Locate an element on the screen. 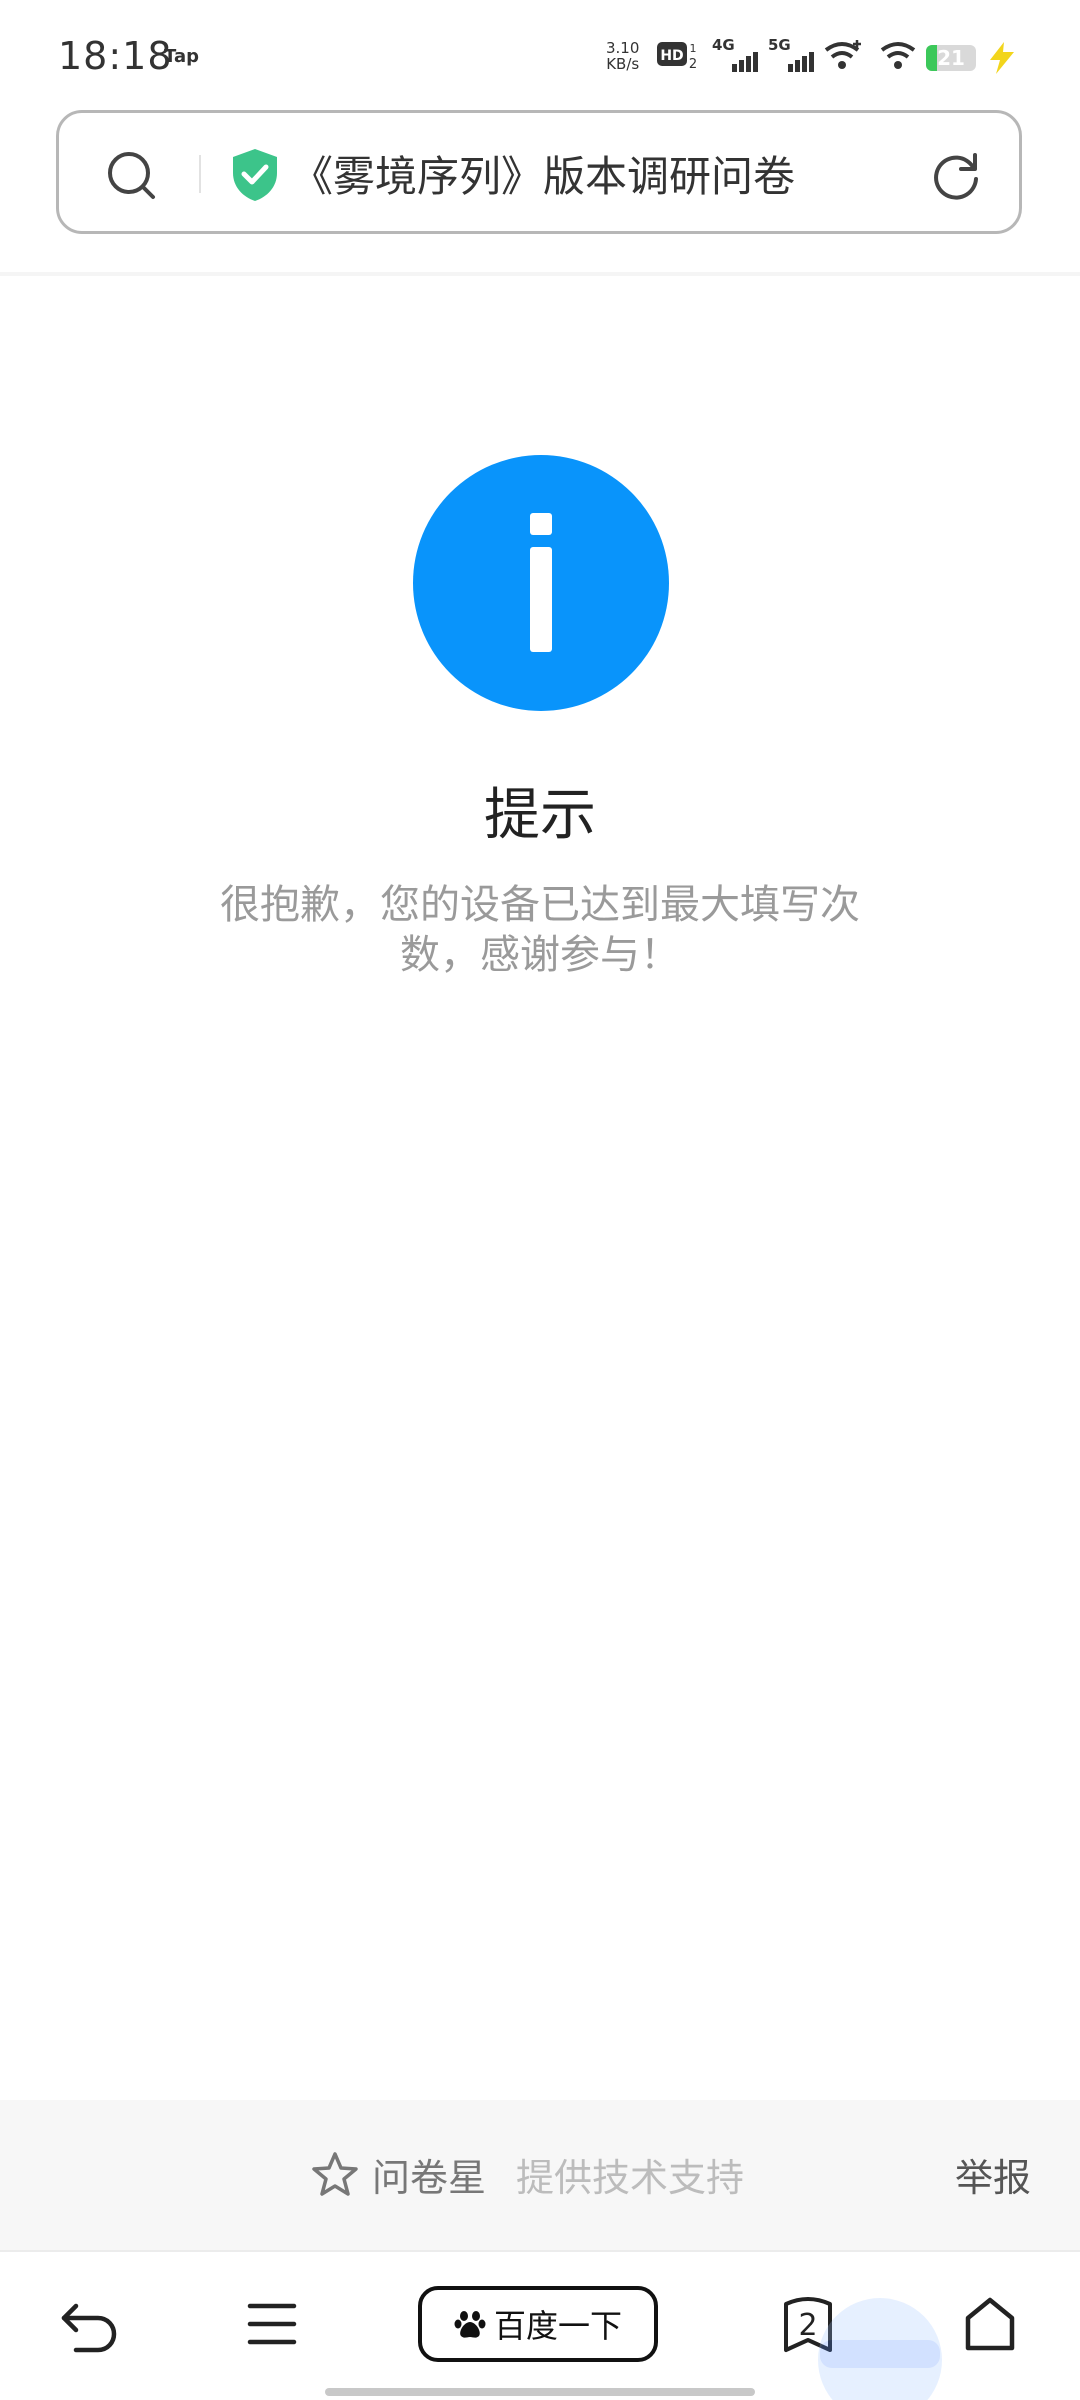  status-bar: 18:18 Tap 3.10 KB/s HD 1 2 4G 5G 21 is located at coordinates (540, 55).